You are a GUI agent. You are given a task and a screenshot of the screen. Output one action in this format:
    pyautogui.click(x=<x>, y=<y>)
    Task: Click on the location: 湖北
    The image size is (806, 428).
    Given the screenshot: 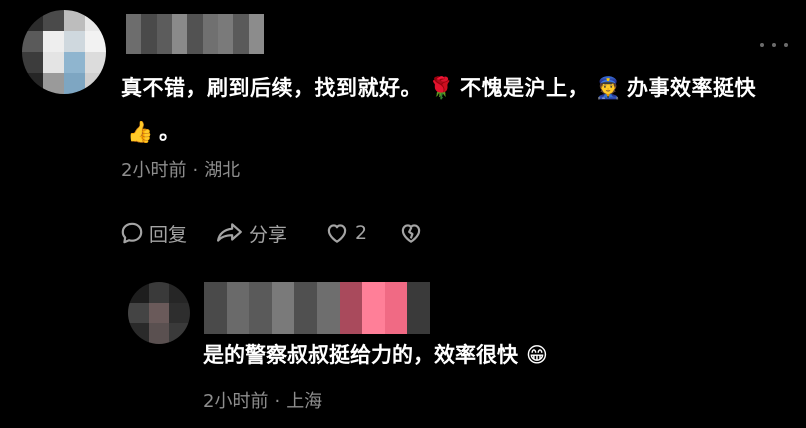 What is the action you would take?
    pyautogui.click(x=222, y=170)
    